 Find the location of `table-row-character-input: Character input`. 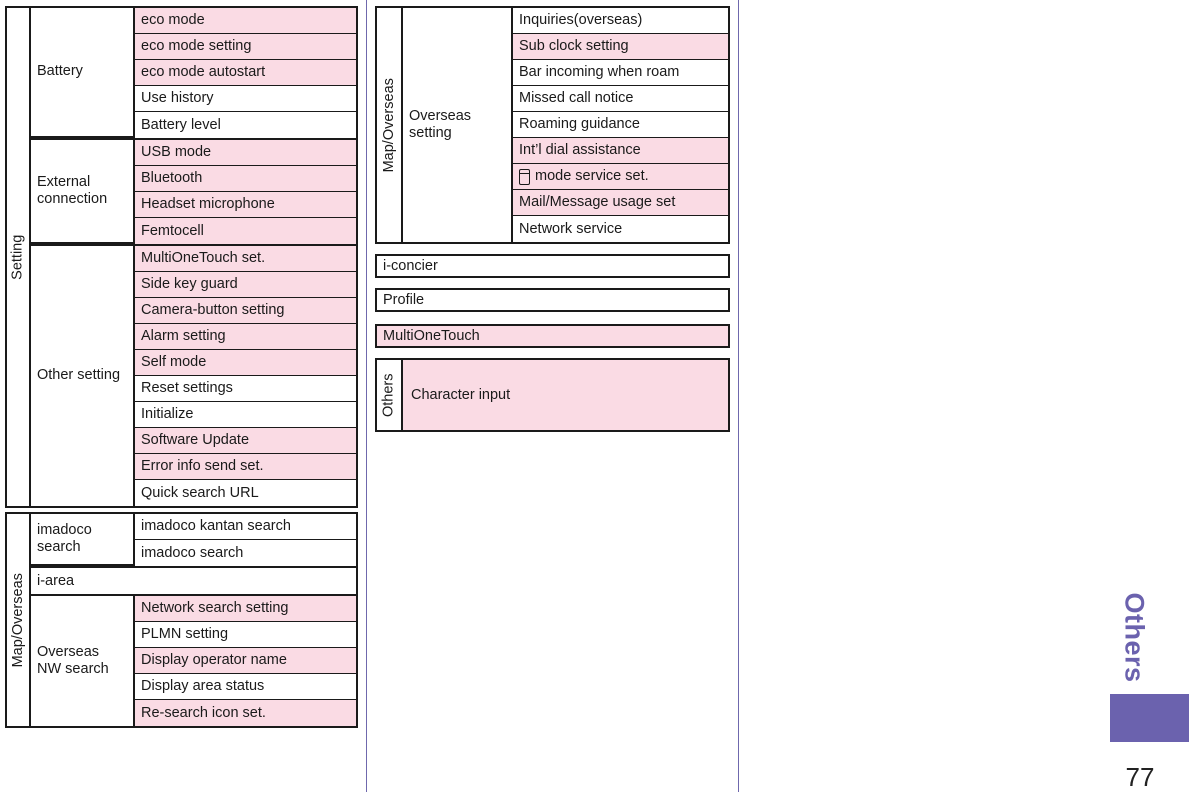

table-row-character-input: Character input is located at coordinates (565, 395).